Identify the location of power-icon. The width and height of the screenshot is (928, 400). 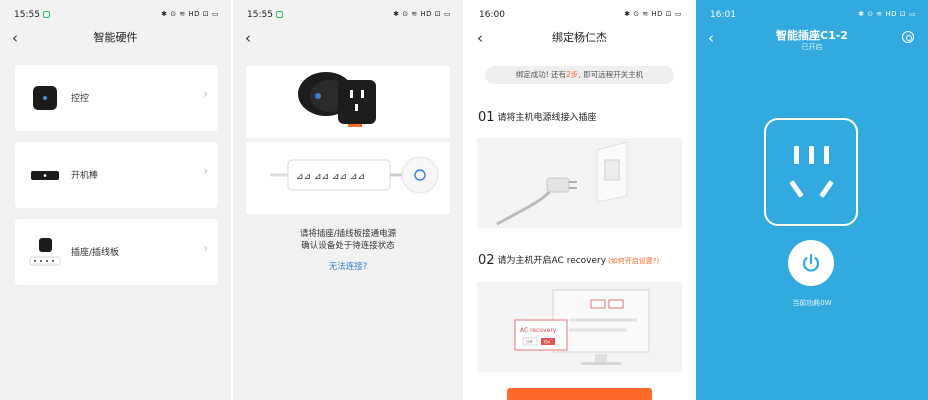
(811, 262).